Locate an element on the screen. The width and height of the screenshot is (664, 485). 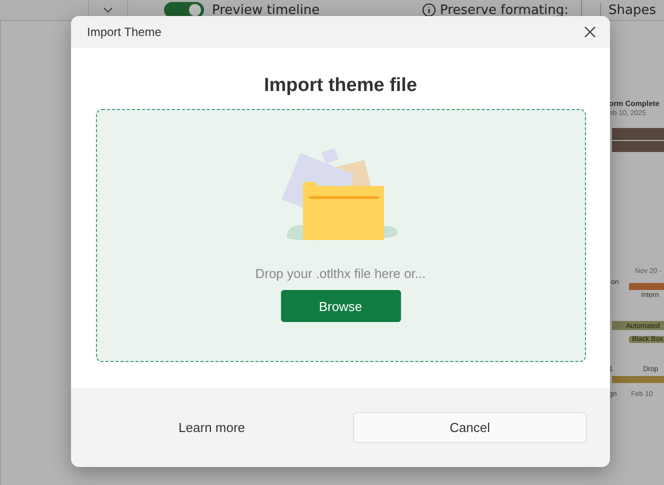
cancel-button: Cancel is located at coordinates (469, 427).